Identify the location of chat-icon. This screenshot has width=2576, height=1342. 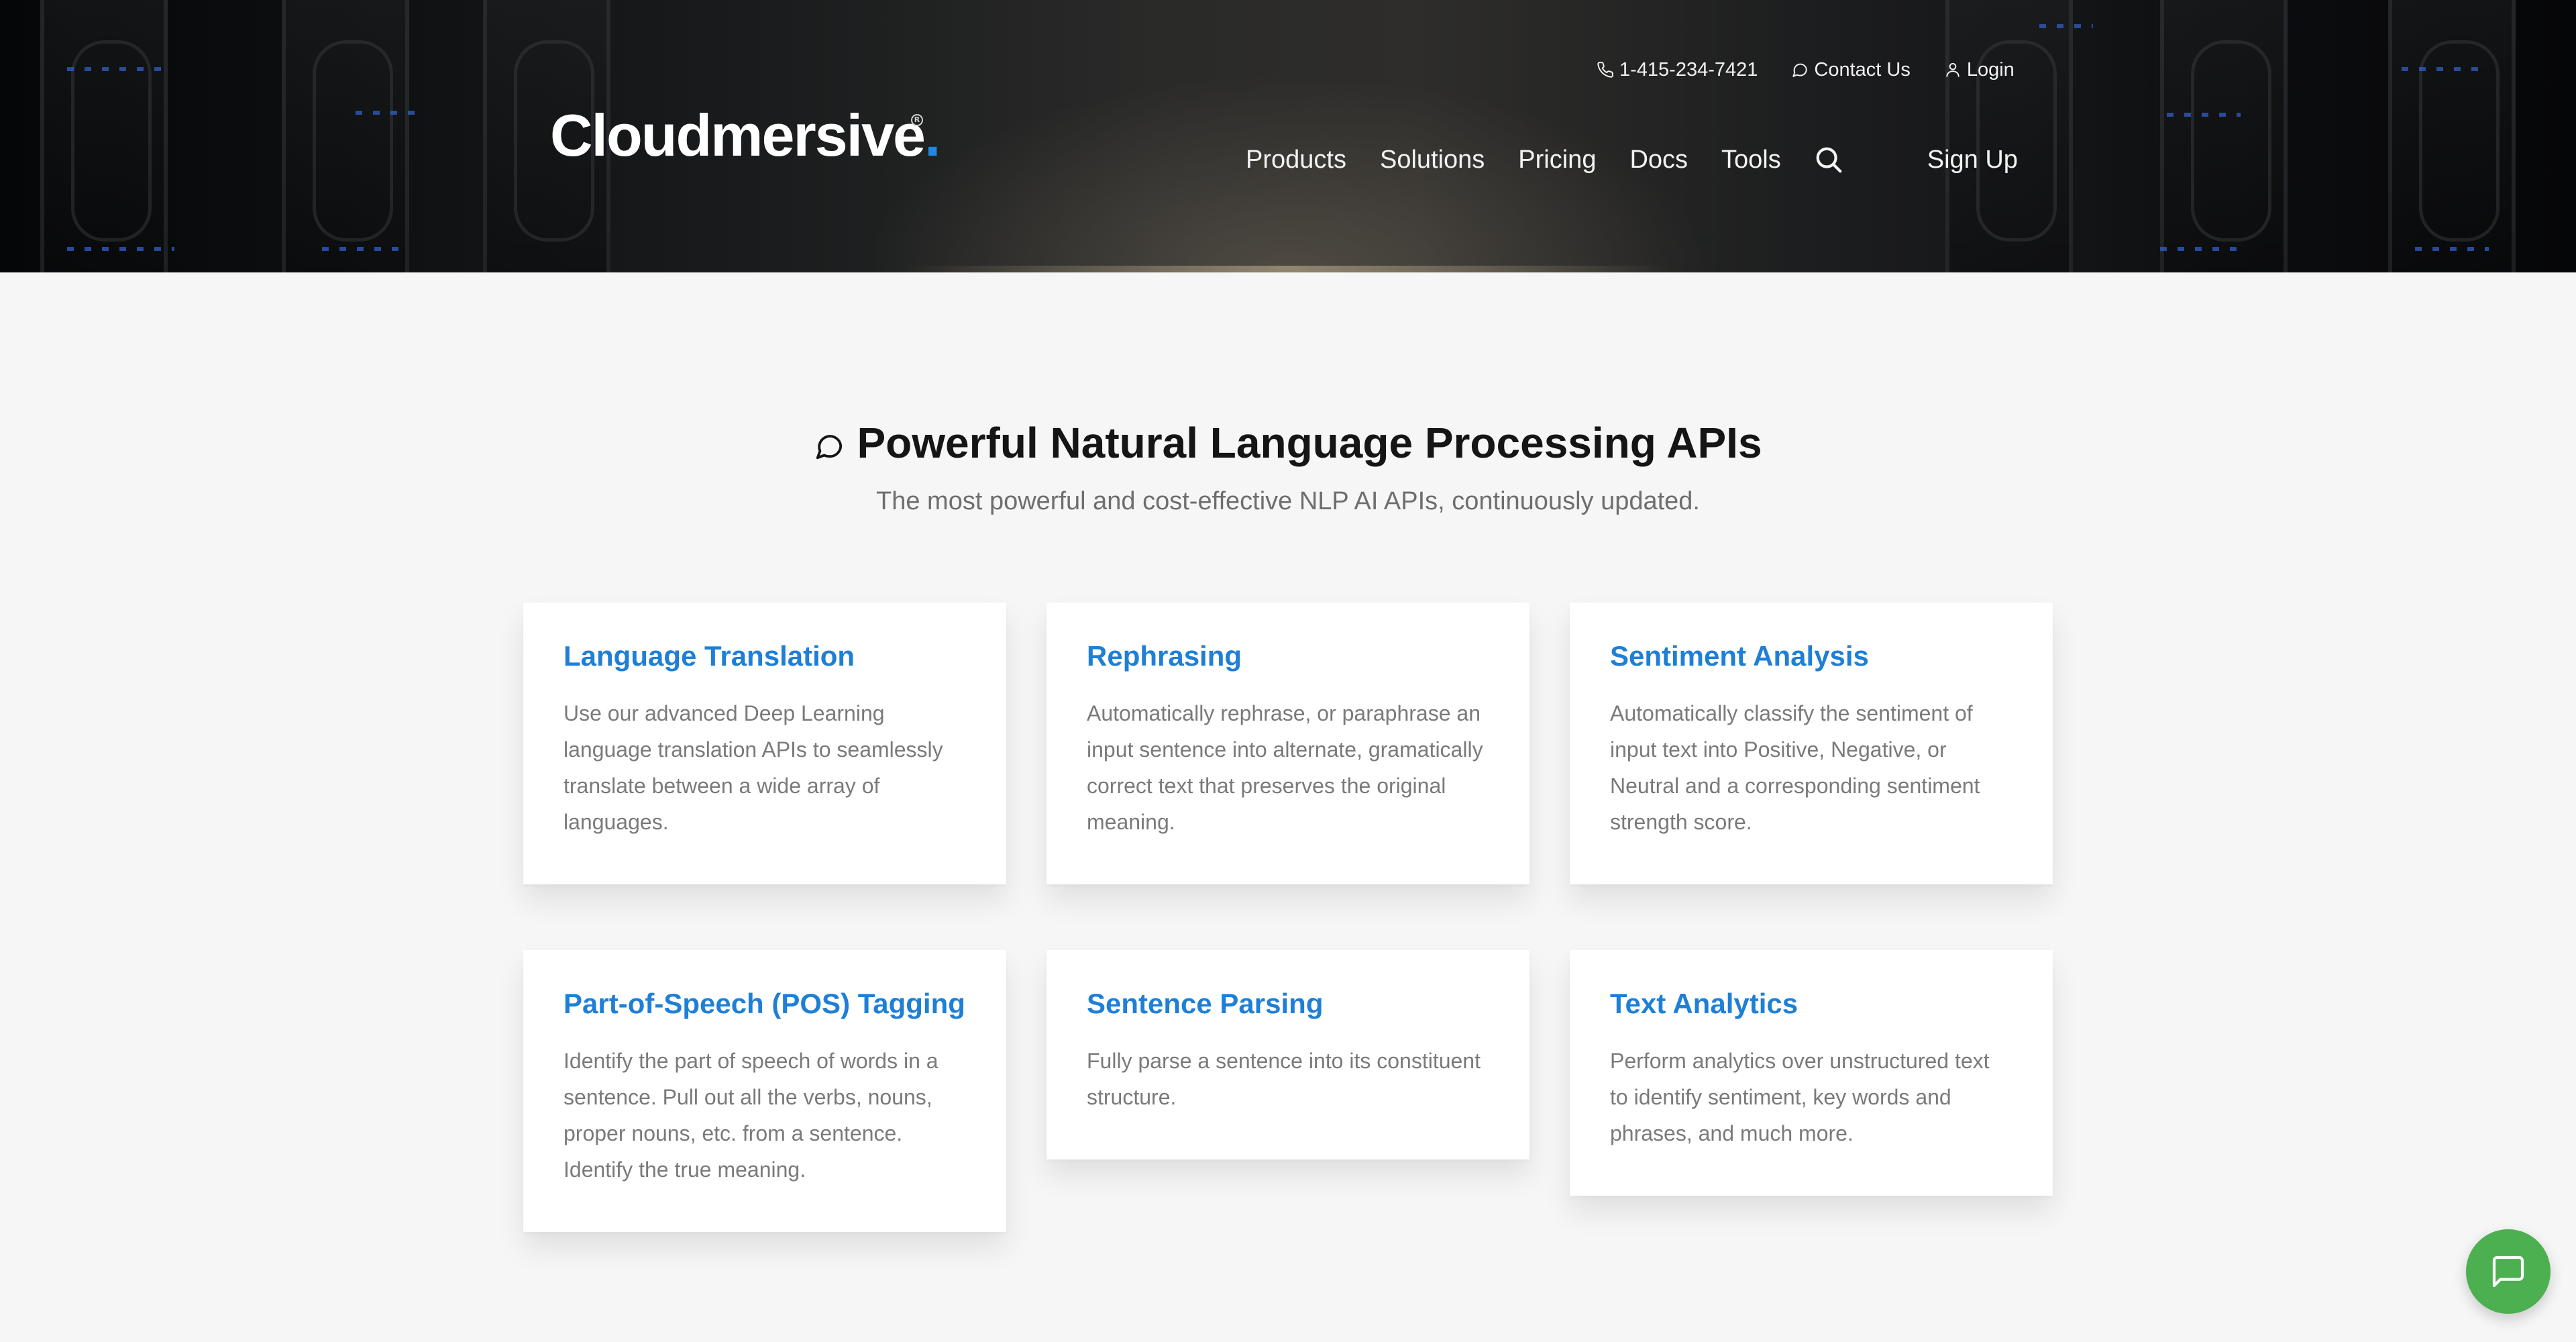
(2508, 1271).